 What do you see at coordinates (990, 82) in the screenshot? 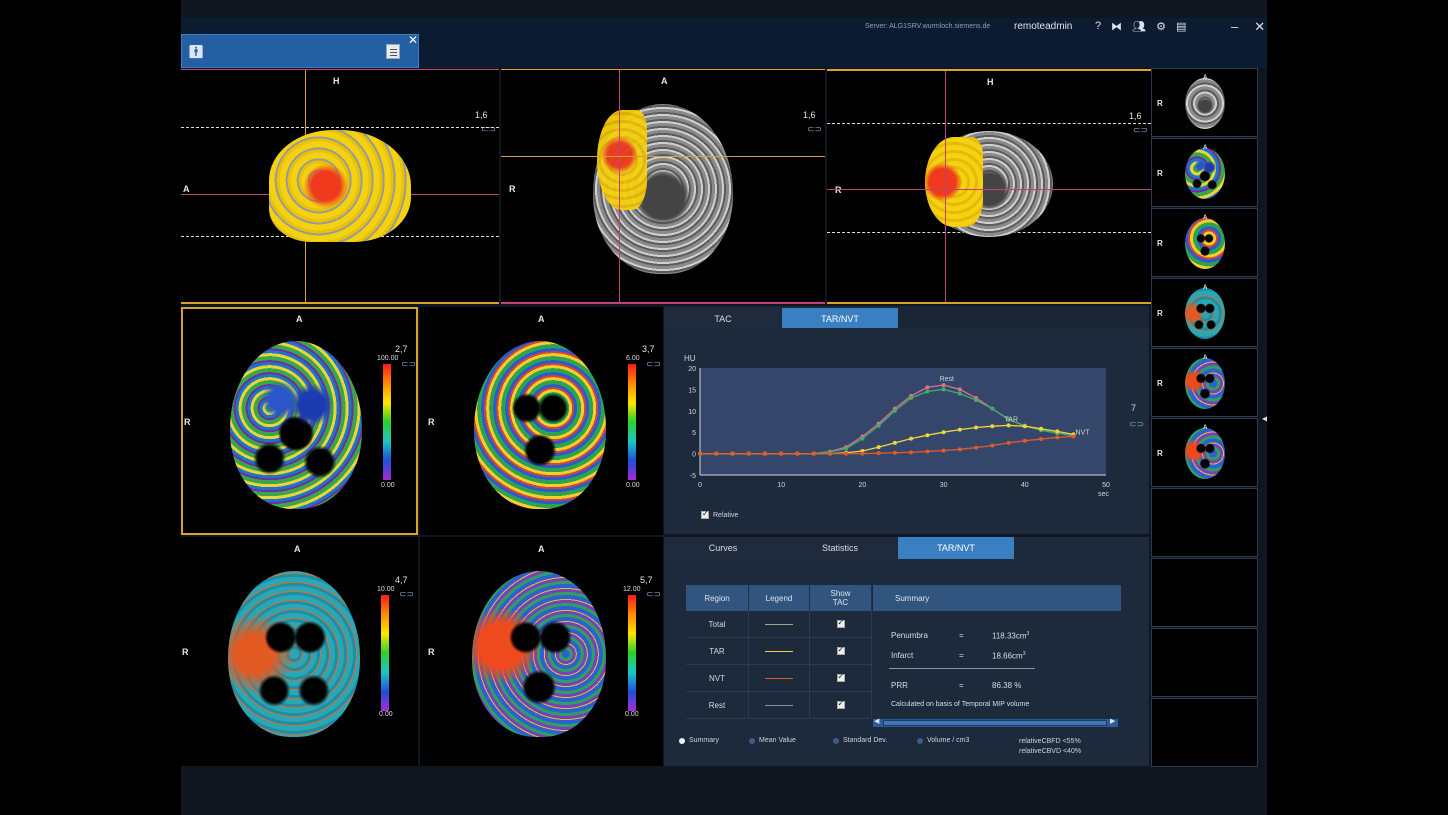
I see `orientation-top: H` at bounding box center [990, 82].